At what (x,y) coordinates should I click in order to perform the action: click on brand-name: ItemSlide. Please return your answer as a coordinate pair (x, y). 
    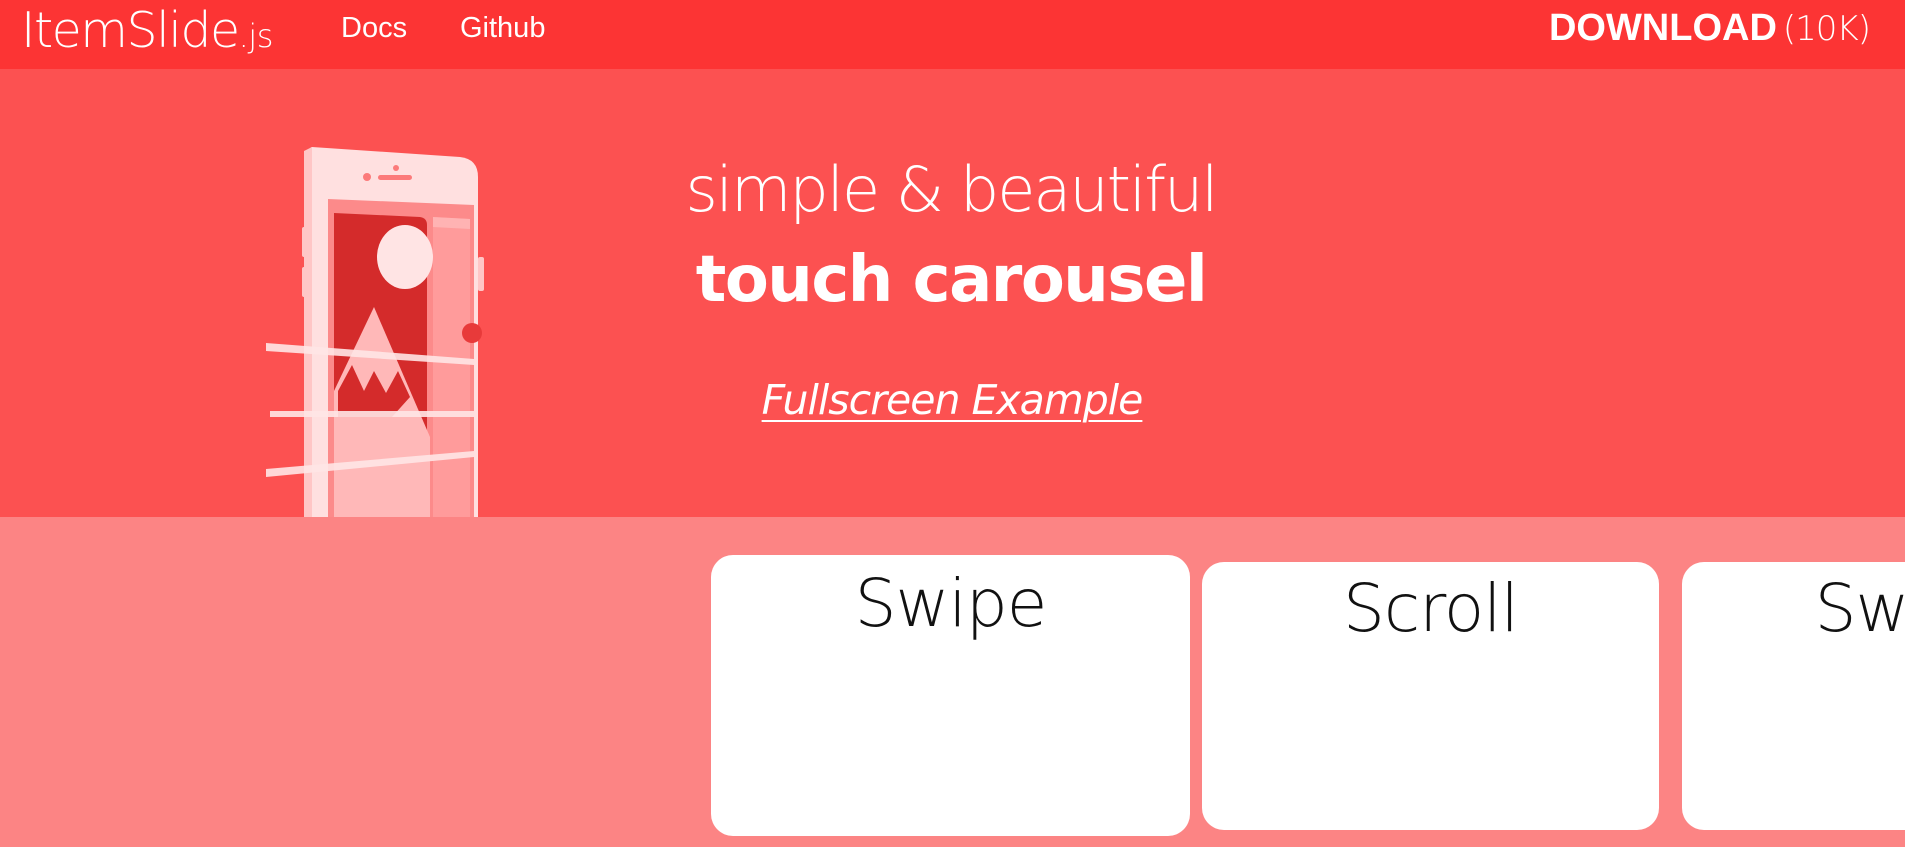
    Looking at the image, I should click on (130, 30).